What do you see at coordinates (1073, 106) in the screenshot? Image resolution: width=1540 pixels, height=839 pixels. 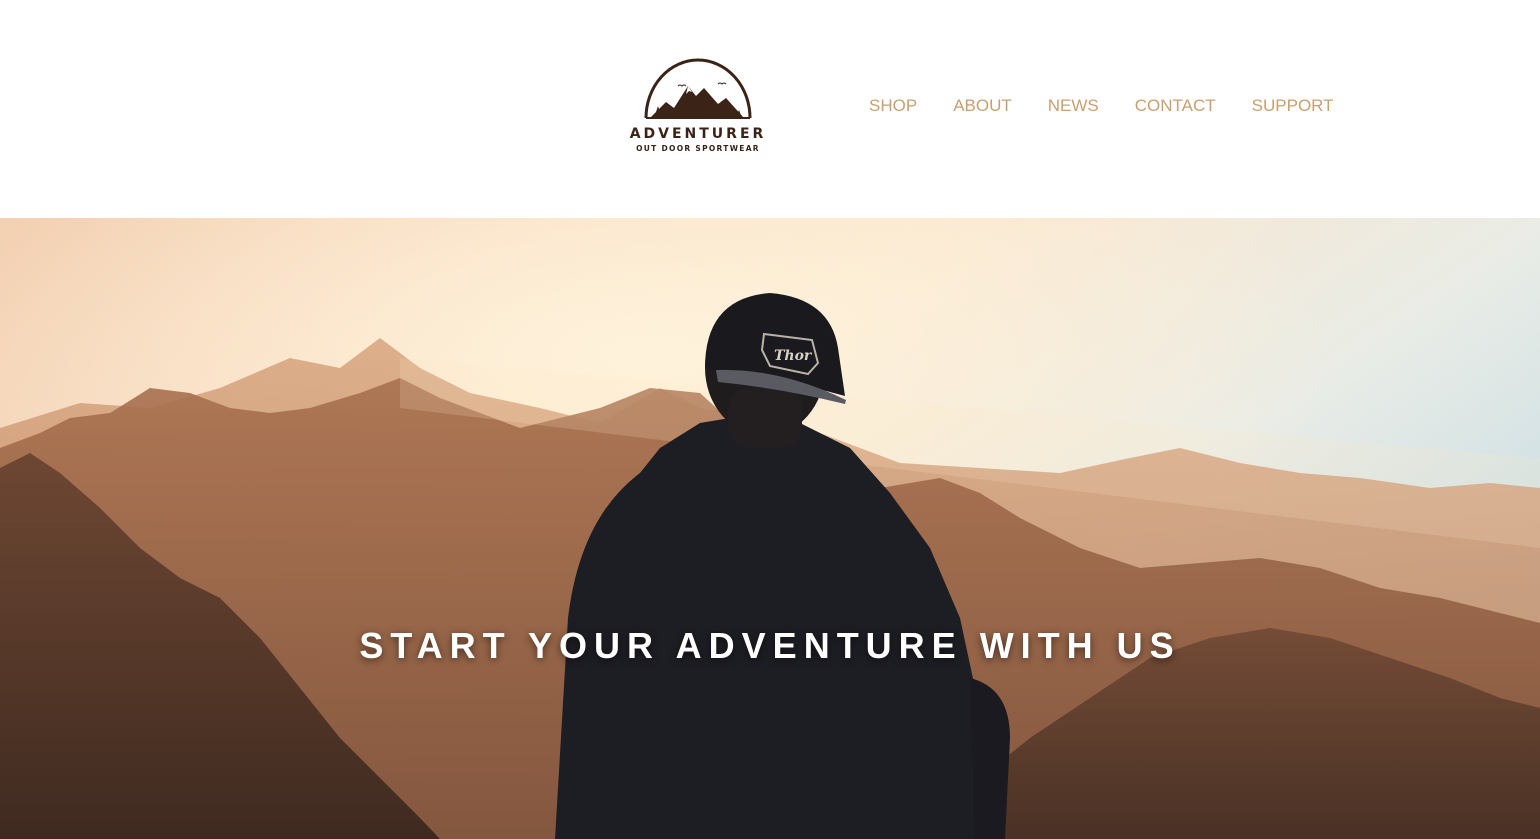 I see `nav-item-news: NEWS` at bounding box center [1073, 106].